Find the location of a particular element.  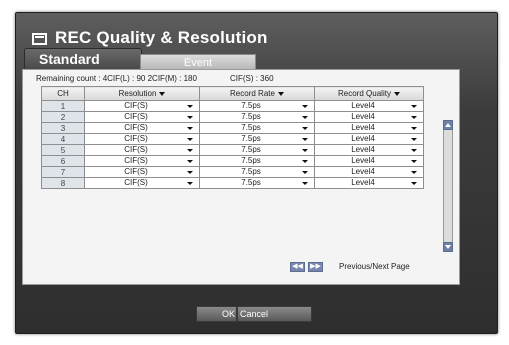

channel-number: 5 is located at coordinates (63, 150).